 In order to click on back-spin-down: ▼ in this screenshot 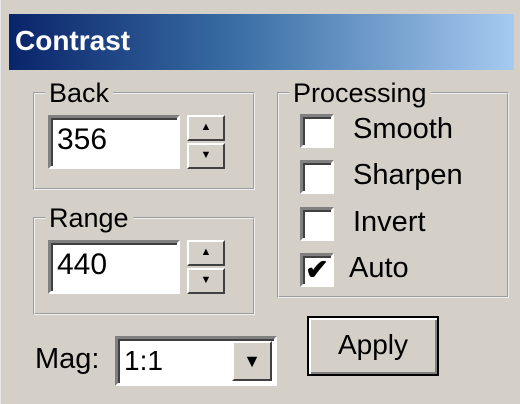, I will do `click(206, 156)`.